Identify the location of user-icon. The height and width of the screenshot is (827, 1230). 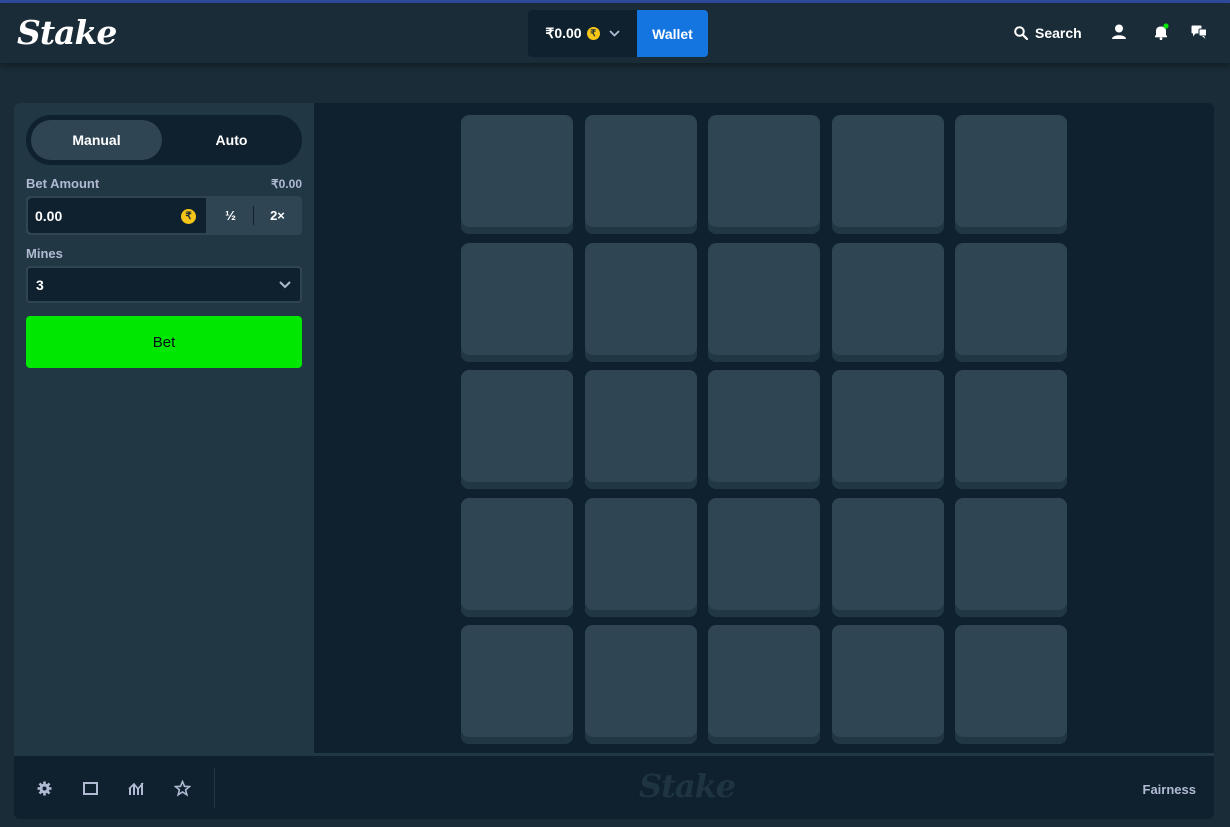
(1119, 32).